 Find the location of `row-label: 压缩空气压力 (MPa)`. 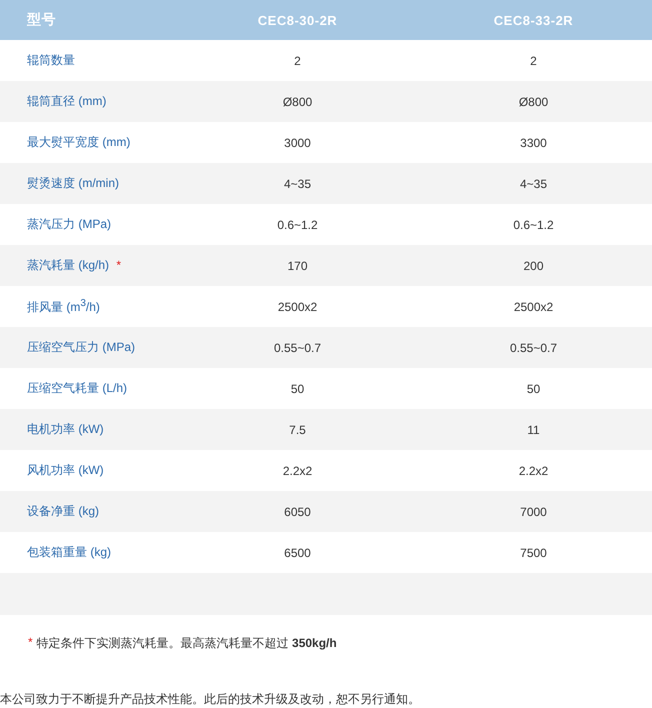

row-label: 压缩空气压力 (MPa) is located at coordinates (81, 347).